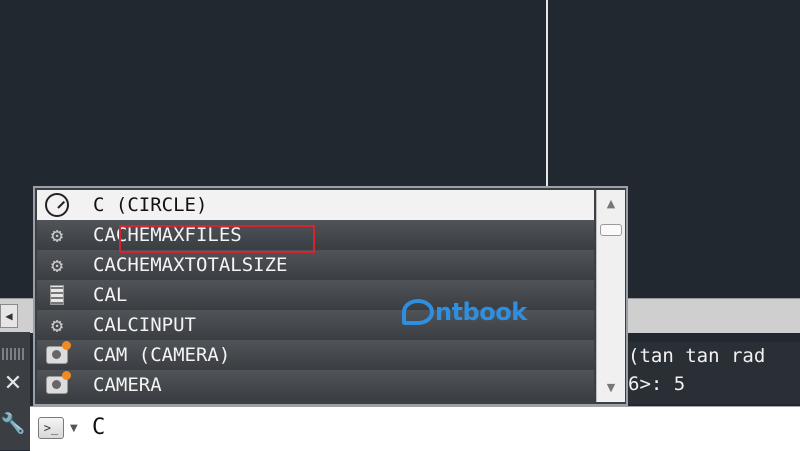  I want to click on customize-wrench-icon: 🔧, so click(13, 423).